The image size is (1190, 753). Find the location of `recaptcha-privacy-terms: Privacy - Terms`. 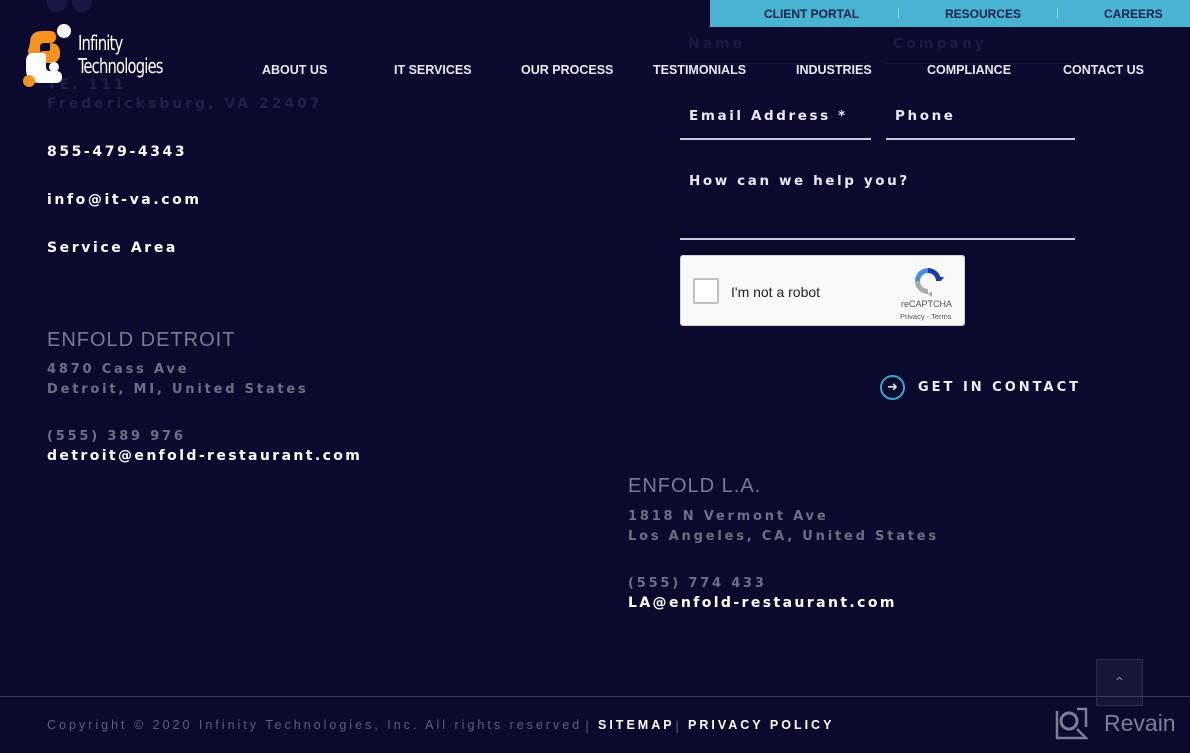

recaptcha-privacy-terms: Privacy - Terms is located at coordinates (926, 316).